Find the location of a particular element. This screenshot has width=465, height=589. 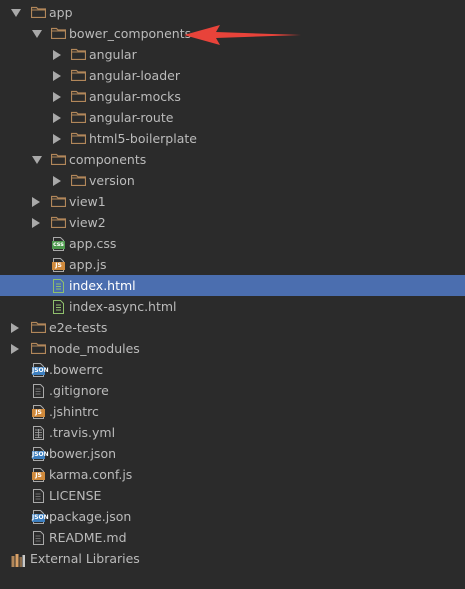

tree-file-index-html: index.html is located at coordinates (232, 285).